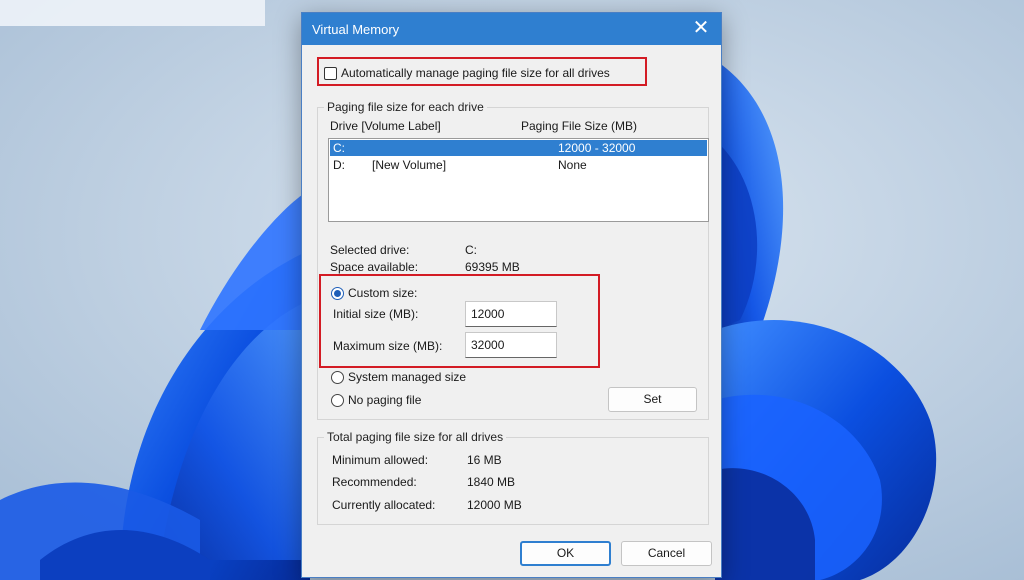 The image size is (1024, 580). Describe the element at coordinates (491, 482) in the screenshot. I see `recommended-value: 1840 MB` at that location.